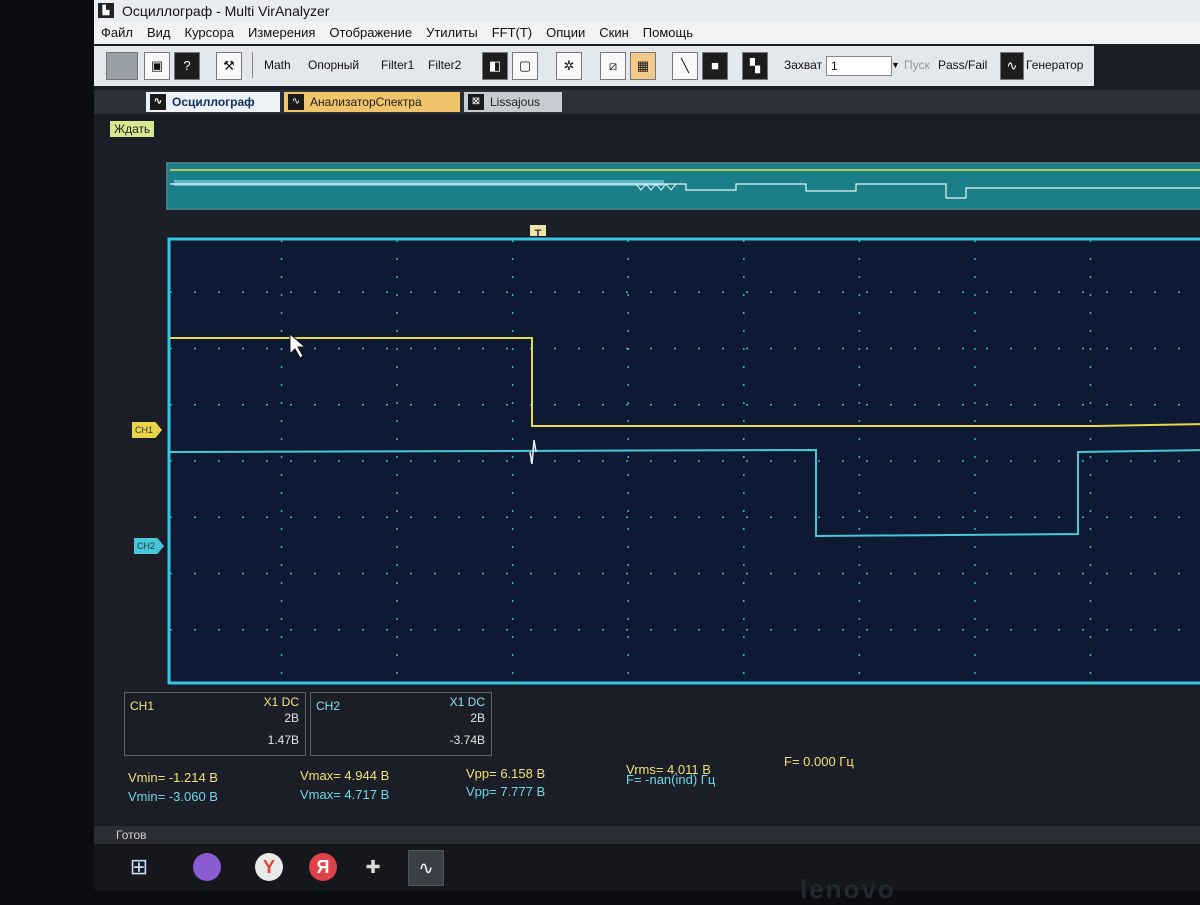 Image resolution: width=1200 pixels, height=905 pixels. I want to click on autoset-icon: ✲, so click(569, 66).